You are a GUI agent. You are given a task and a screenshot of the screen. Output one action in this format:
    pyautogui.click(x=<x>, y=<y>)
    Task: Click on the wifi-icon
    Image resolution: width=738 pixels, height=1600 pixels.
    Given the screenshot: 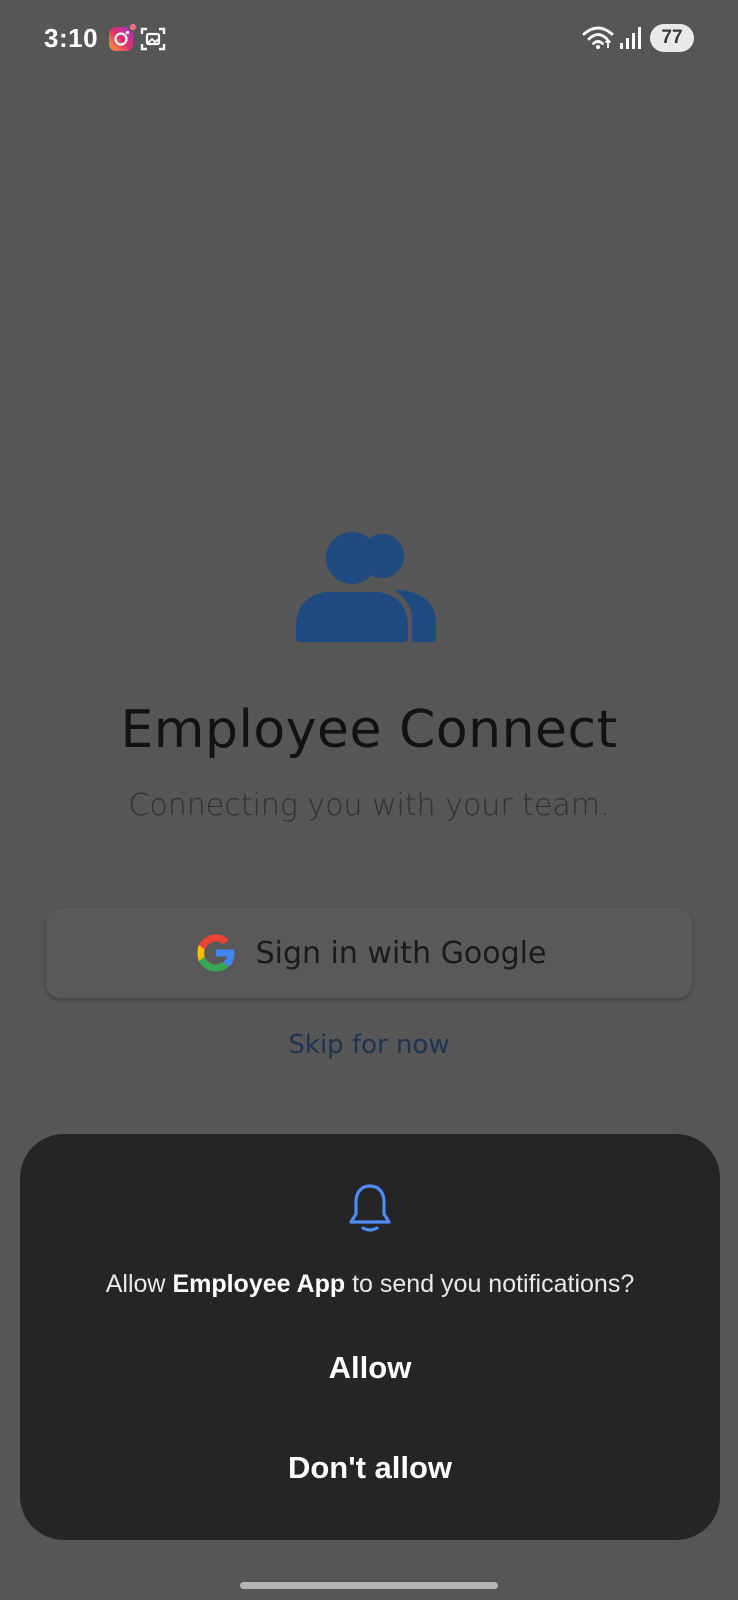 What is the action you would take?
    pyautogui.click(x=598, y=37)
    